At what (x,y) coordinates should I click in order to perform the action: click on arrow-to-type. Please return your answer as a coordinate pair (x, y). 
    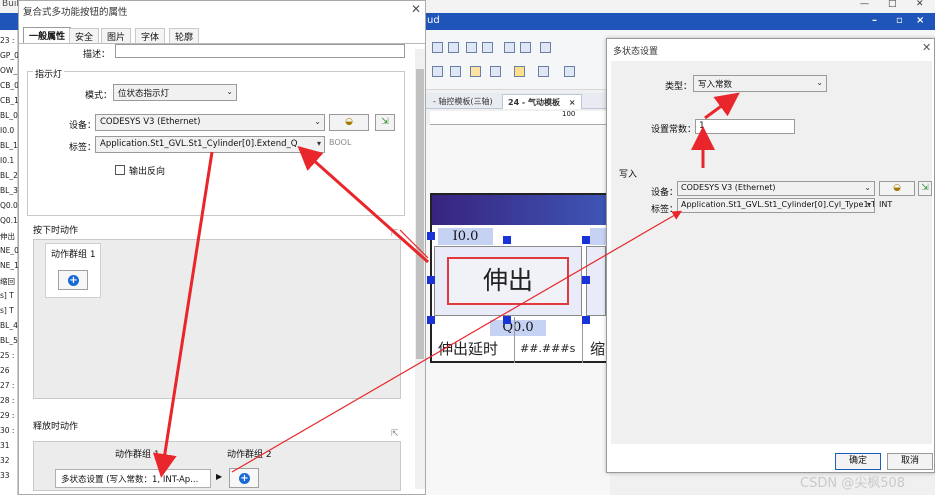
    Looking at the image, I should click on (722, 106).